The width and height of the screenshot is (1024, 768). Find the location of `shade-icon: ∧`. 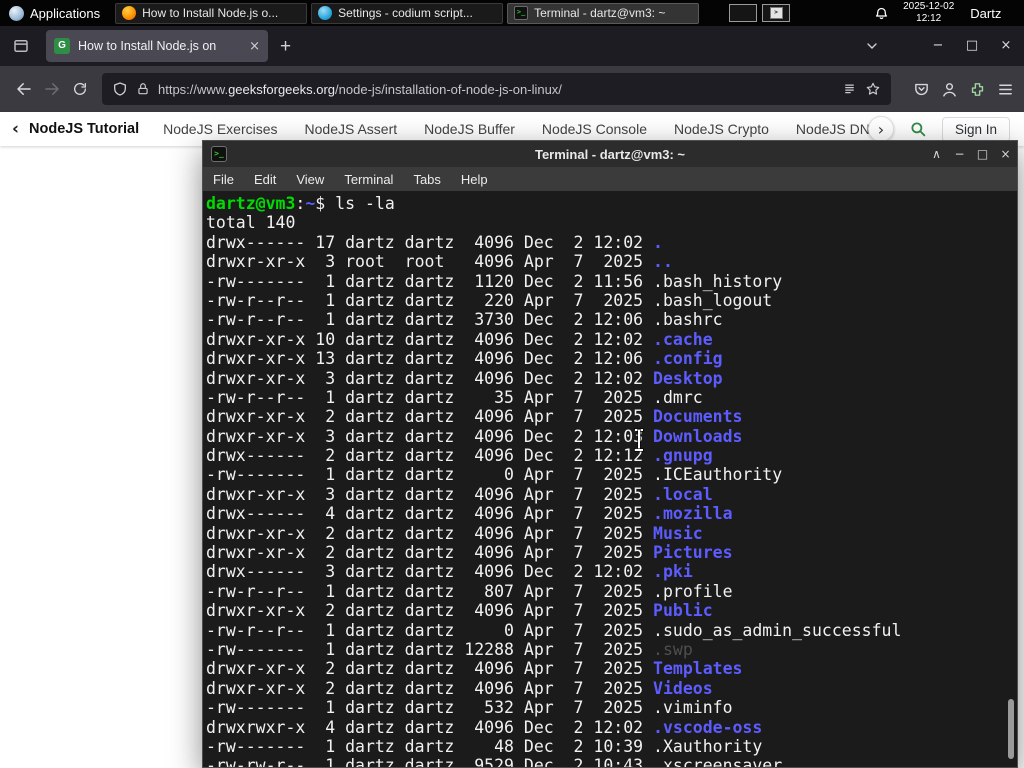

shade-icon: ∧ is located at coordinates (936, 154).